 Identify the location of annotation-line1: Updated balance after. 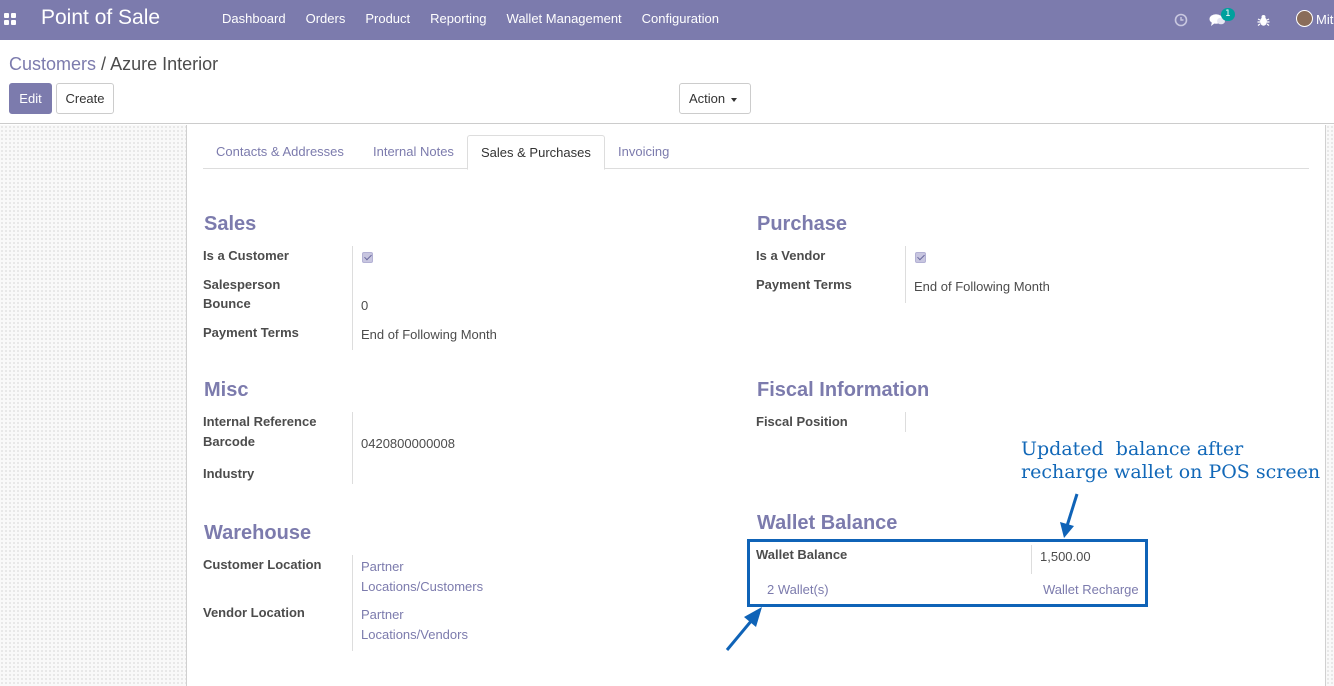
(1132, 449).